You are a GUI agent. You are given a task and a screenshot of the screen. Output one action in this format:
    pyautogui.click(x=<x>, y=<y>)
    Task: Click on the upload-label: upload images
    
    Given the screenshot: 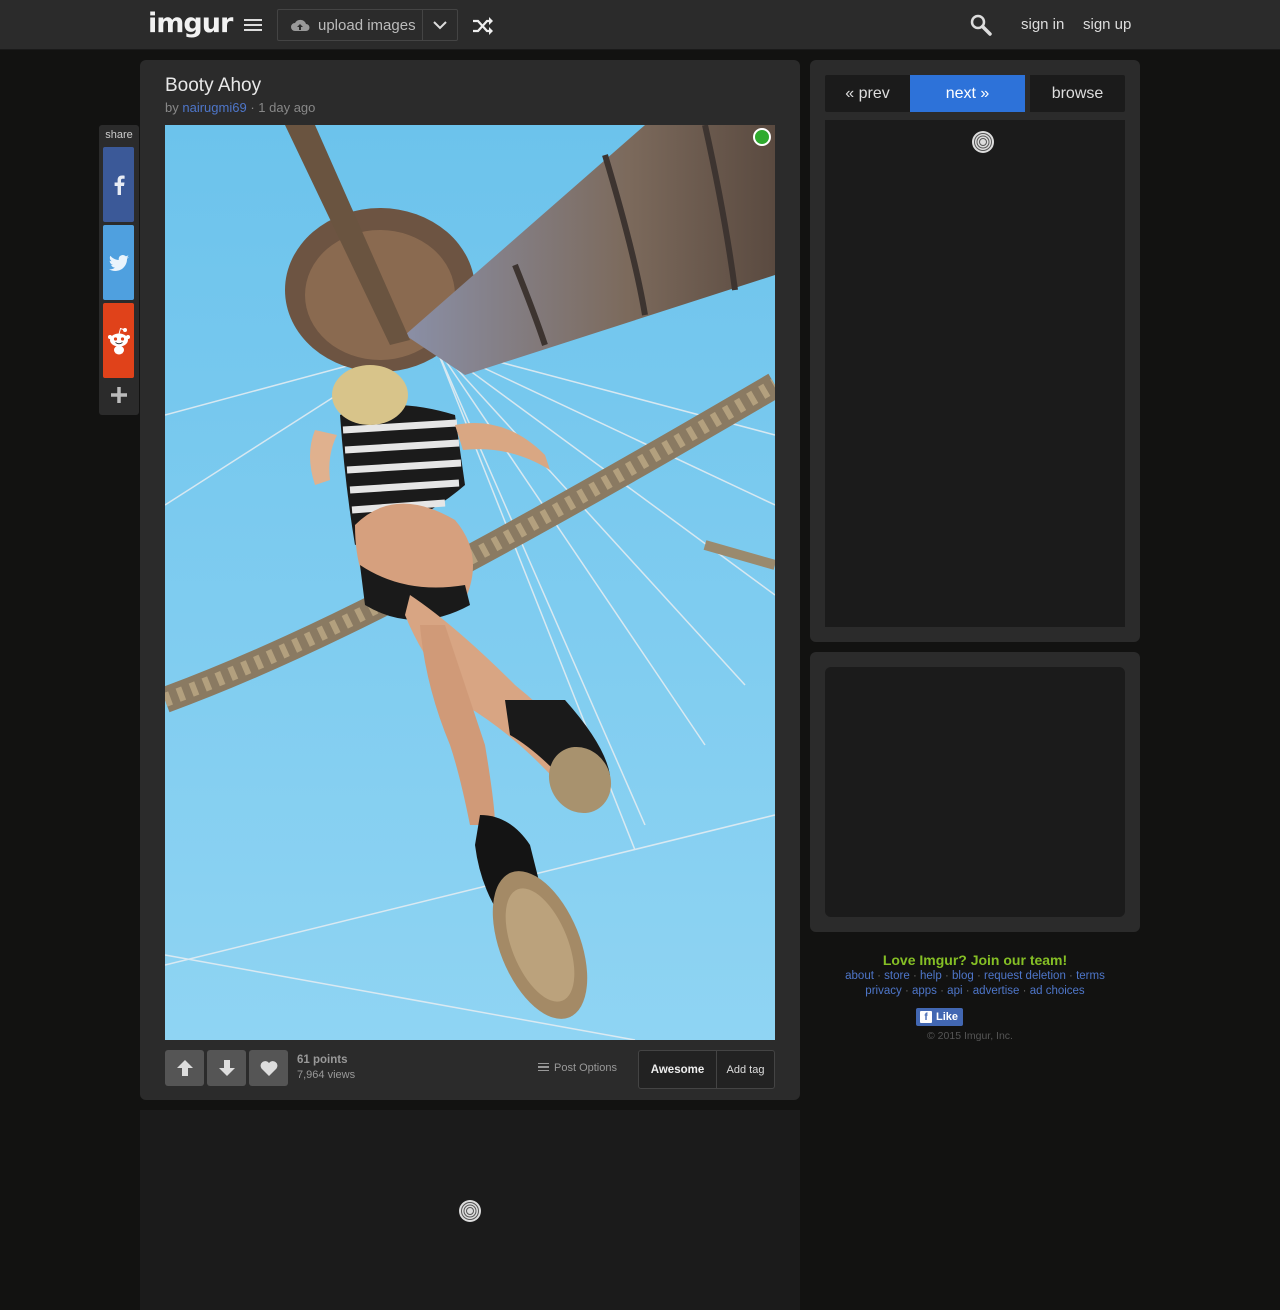 What is the action you would take?
    pyautogui.click(x=367, y=25)
    